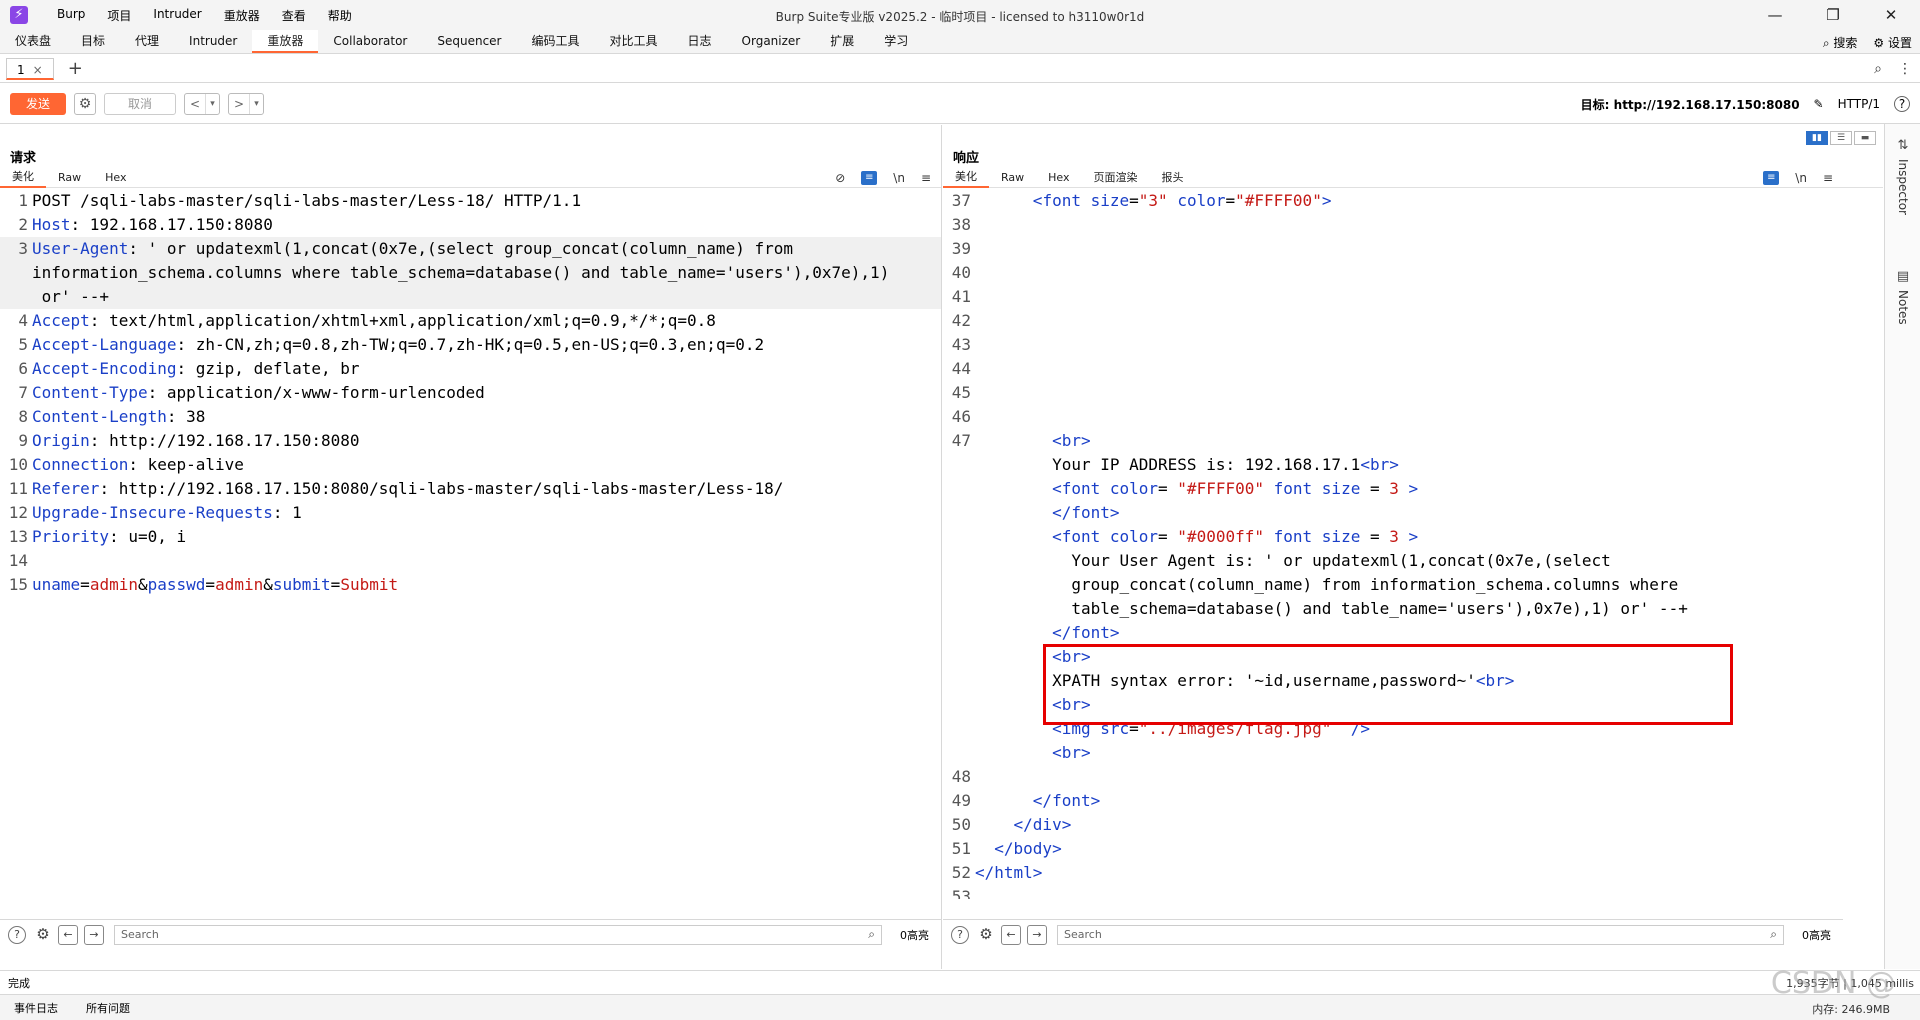  What do you see at coordinates (1173, 177) in the screenshot?
I see `response-tab-headers: 报头` at bounding box center [1173, 177].